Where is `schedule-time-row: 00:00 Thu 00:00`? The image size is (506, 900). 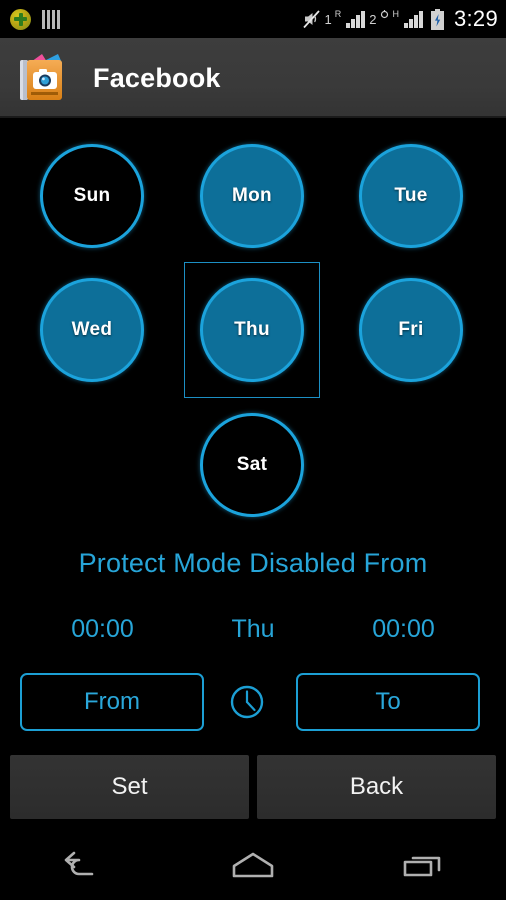 schedule-time-row: 00:00 Thu 00:00 is located at coordinates (253, 629).